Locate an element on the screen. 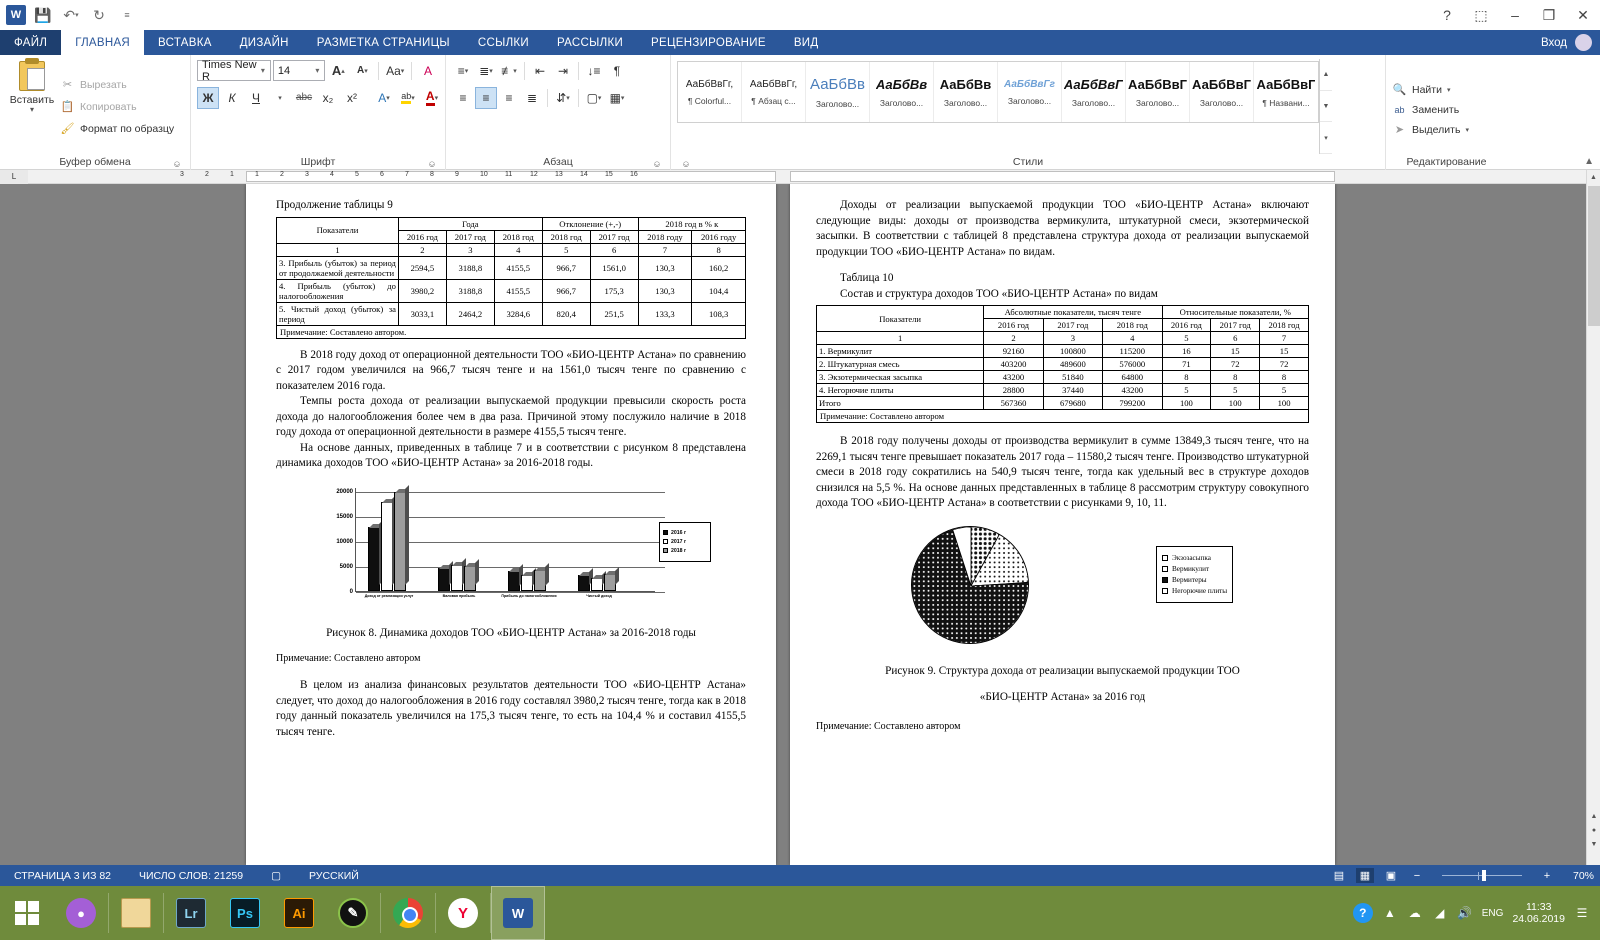 The image size is (1600, 940). borders-icon: ▦ ▾ is located at coordinates (617, 98).